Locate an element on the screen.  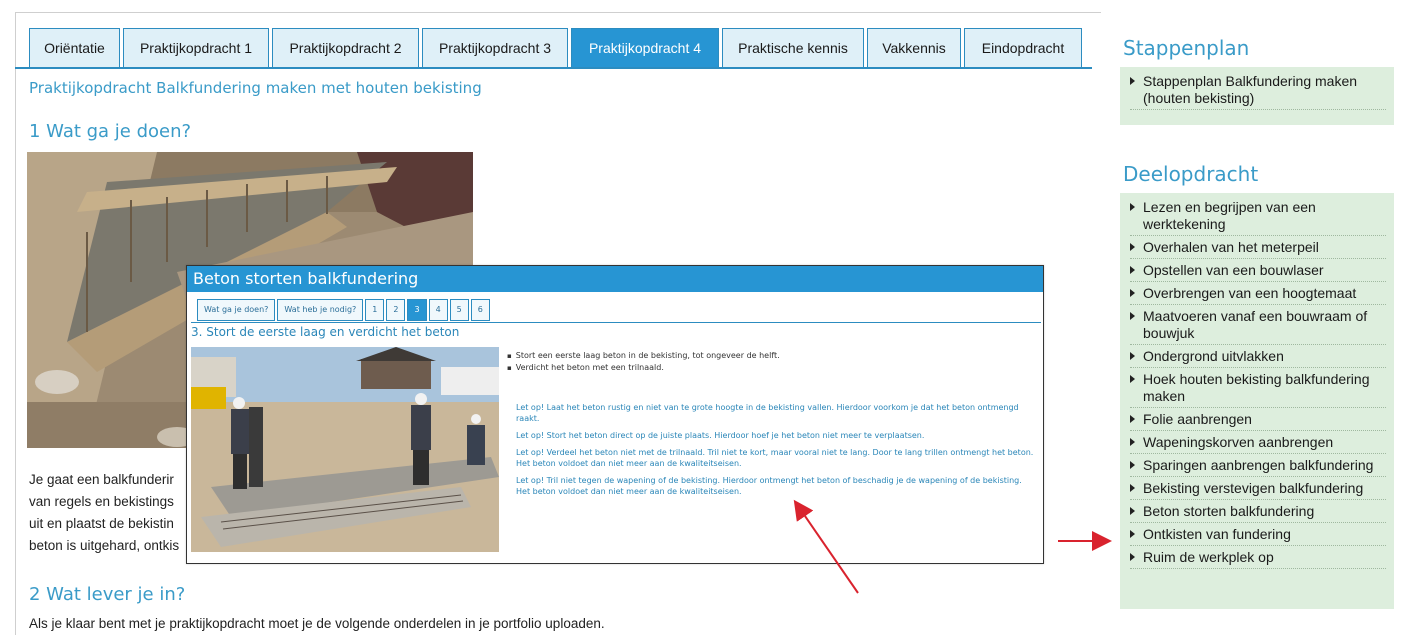
popup-bullet-2: Verdicht het beton met een trilnaald. is located at coordinates (643, 368).